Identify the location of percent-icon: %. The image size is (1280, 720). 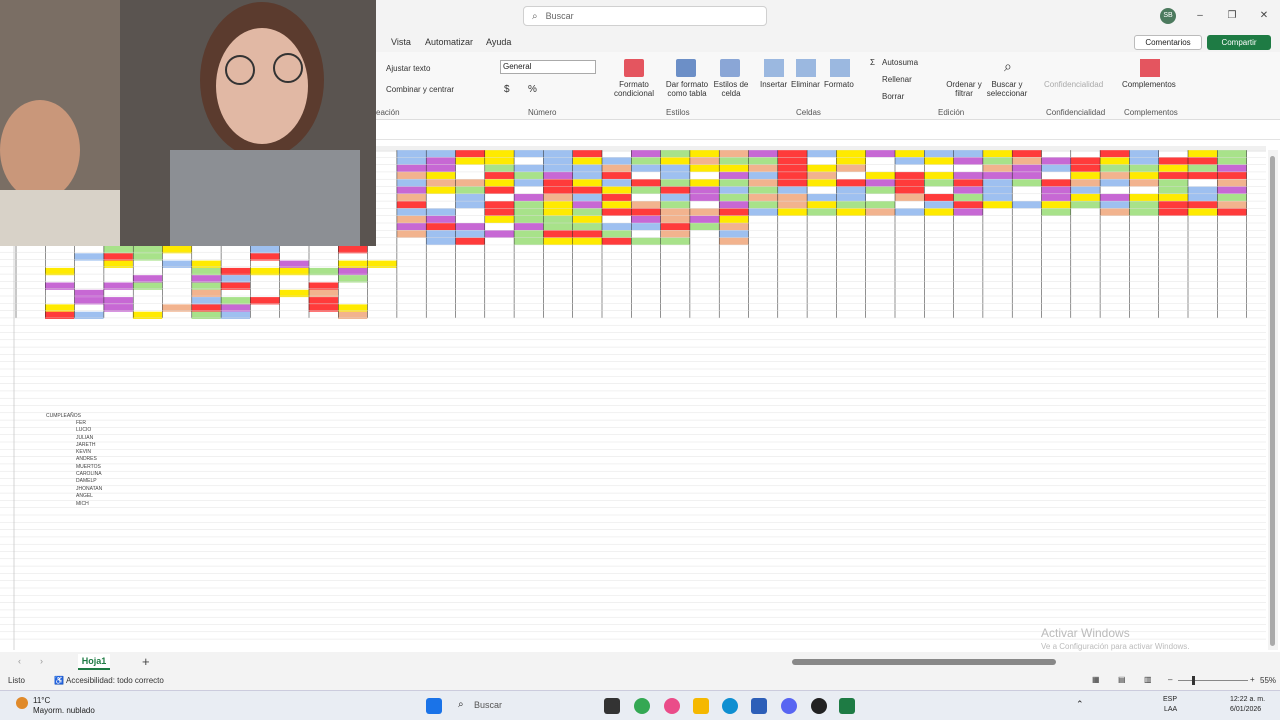
(532, 89).